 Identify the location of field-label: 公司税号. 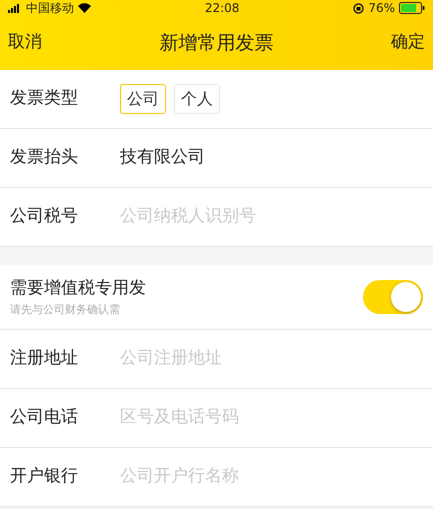
(44, 216).